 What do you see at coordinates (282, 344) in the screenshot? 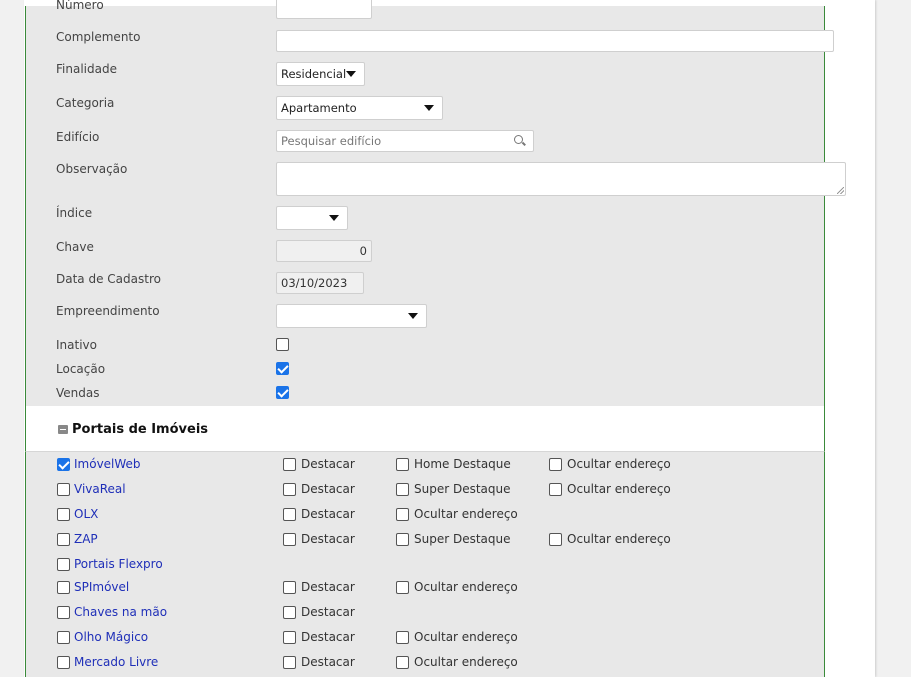
I see `inativo-checkbox` at bounding box center [282, 344].